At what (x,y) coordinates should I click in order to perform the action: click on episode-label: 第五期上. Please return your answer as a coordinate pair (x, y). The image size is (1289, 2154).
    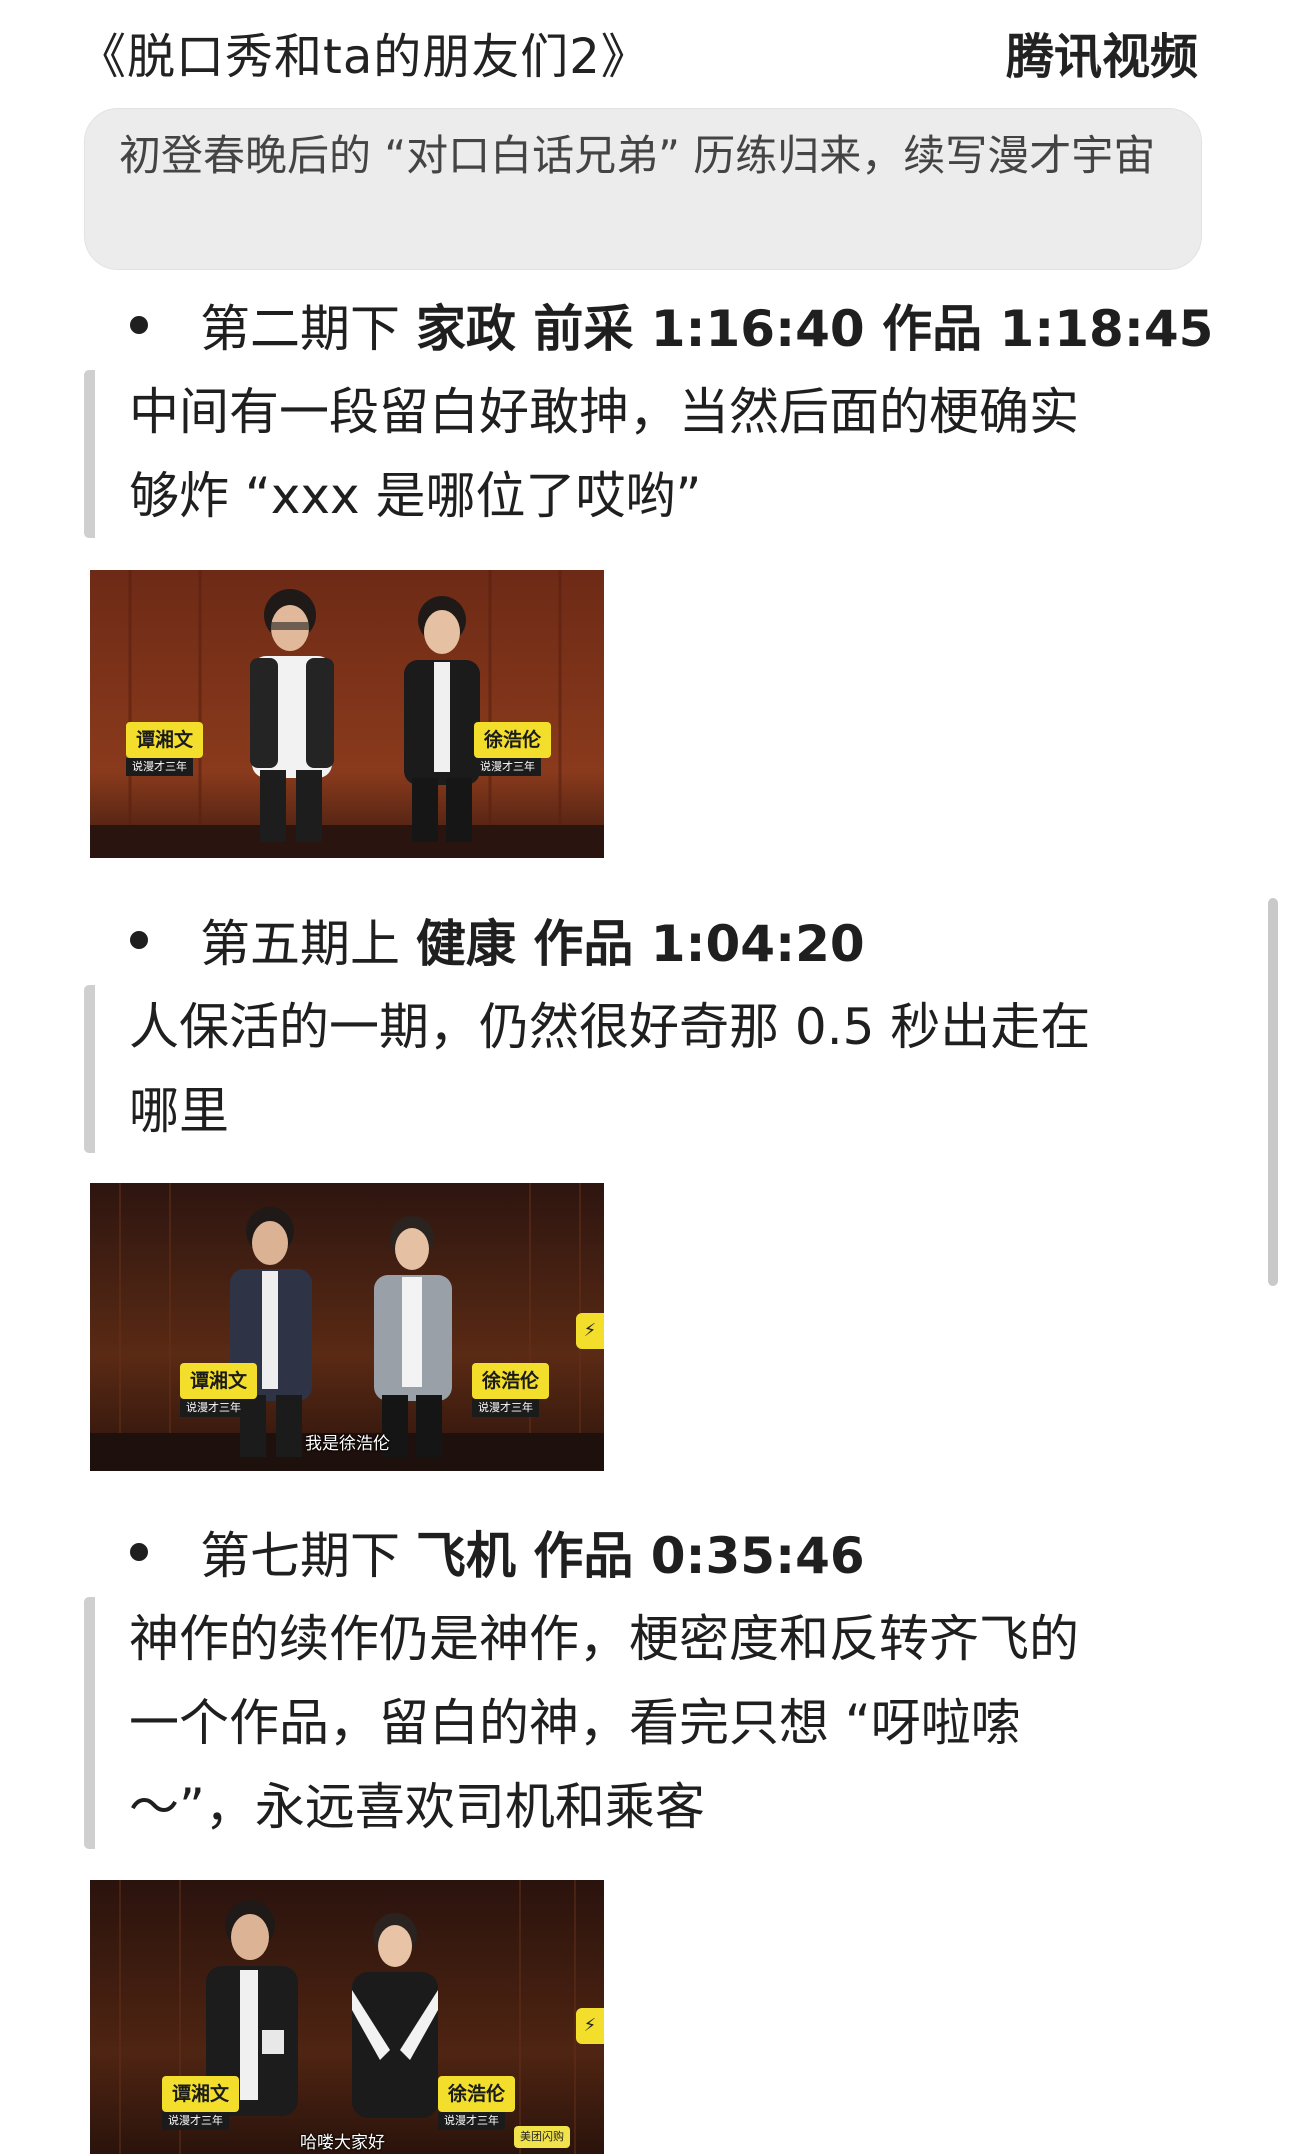
    Looking at the image, I should click on (300, 944).